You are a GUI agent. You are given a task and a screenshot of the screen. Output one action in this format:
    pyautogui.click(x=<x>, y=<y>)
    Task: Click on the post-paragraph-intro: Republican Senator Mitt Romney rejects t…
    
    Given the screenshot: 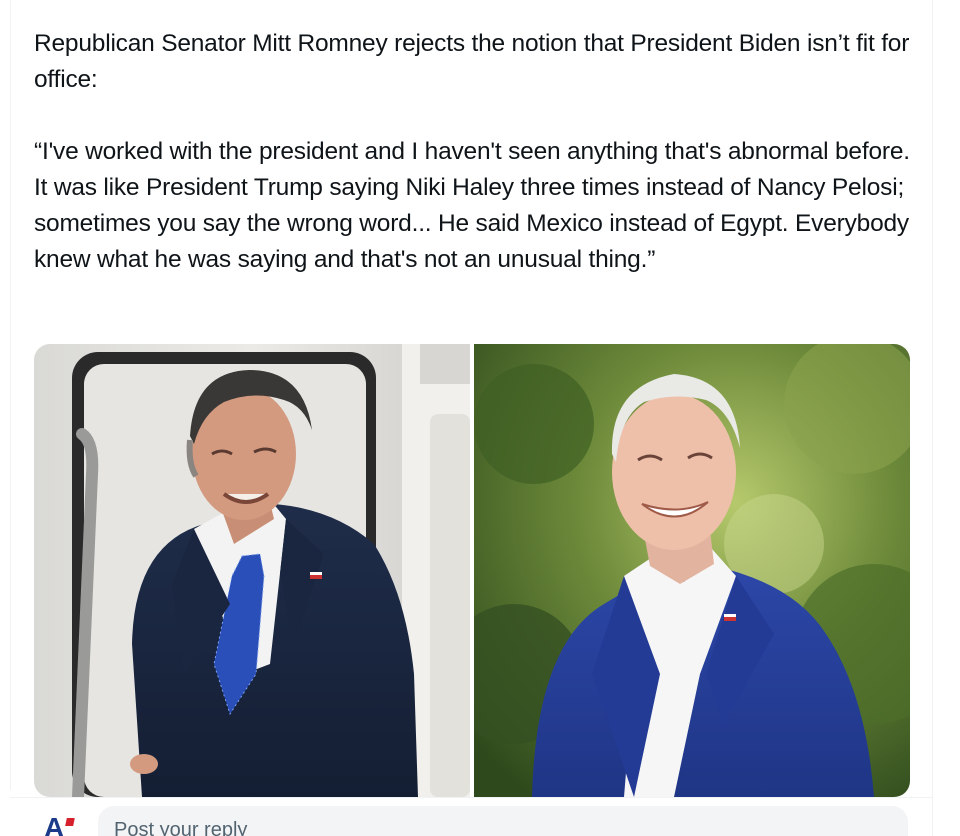 What is the action you would take?
    pyautogui.click(x=475, y=61)
    